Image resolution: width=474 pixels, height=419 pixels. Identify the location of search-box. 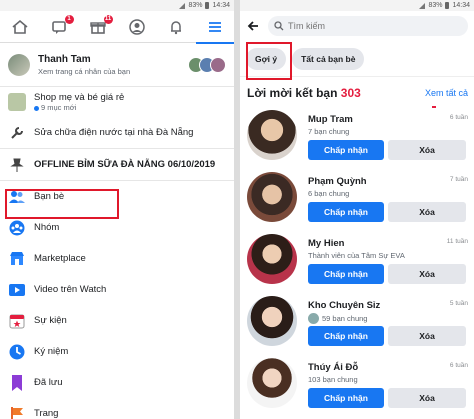
(368, 26).